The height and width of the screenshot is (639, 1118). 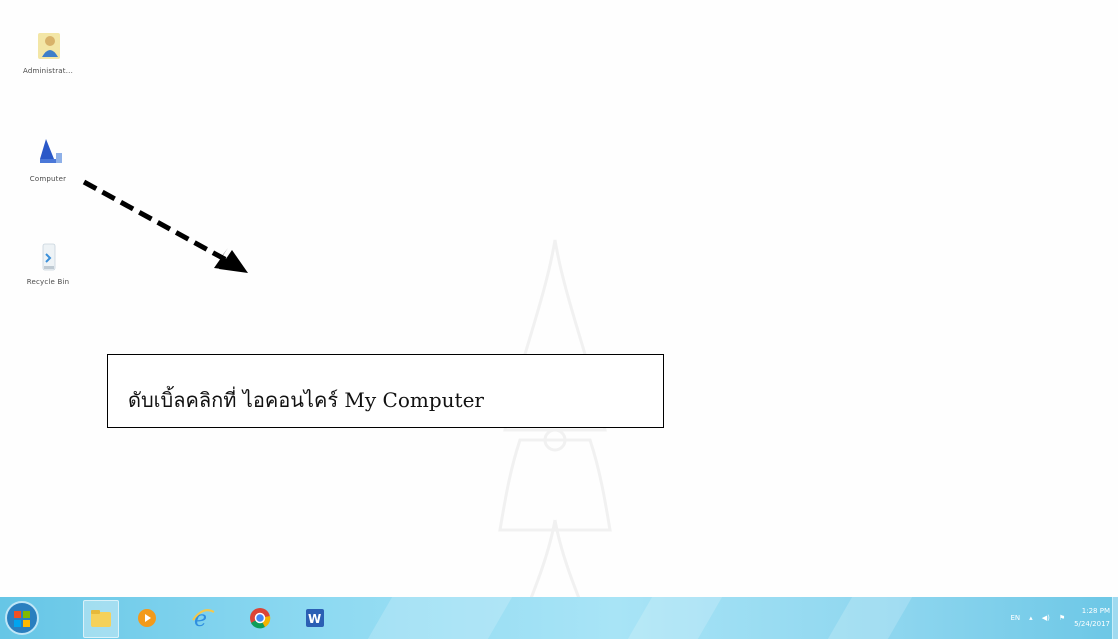 What do you see at coordinates (1031, 618) in the screenshot?
I see `tray-overflow-icon: ▴` at bounding box center [1031, 618].